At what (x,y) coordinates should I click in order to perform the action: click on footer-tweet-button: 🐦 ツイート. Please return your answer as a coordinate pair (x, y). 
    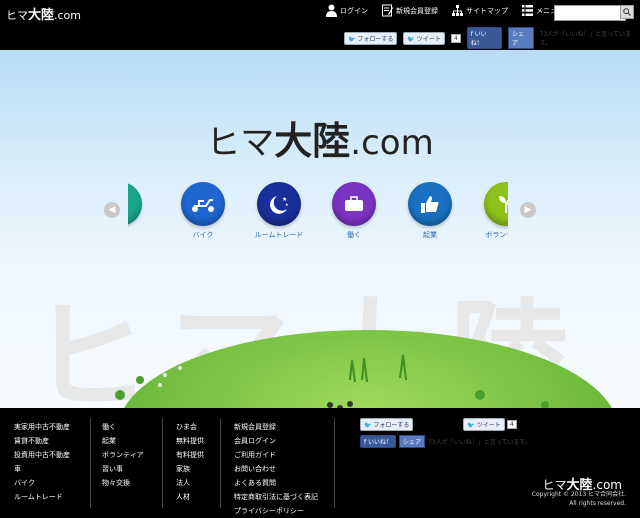
    Looking at the image, I should click on (484, 424).